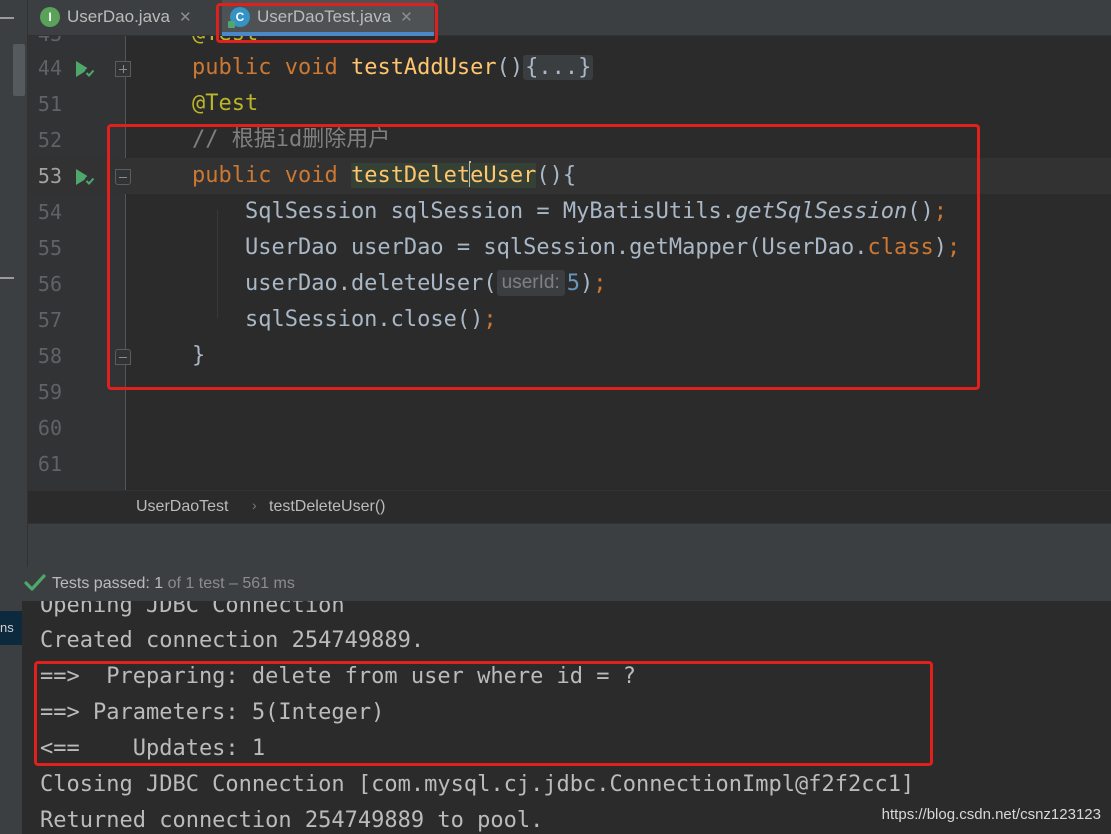  What do you see at coordinates (159, 583) in the screenshot?
I see `status-count: 1` at bounding box center [159, 583].